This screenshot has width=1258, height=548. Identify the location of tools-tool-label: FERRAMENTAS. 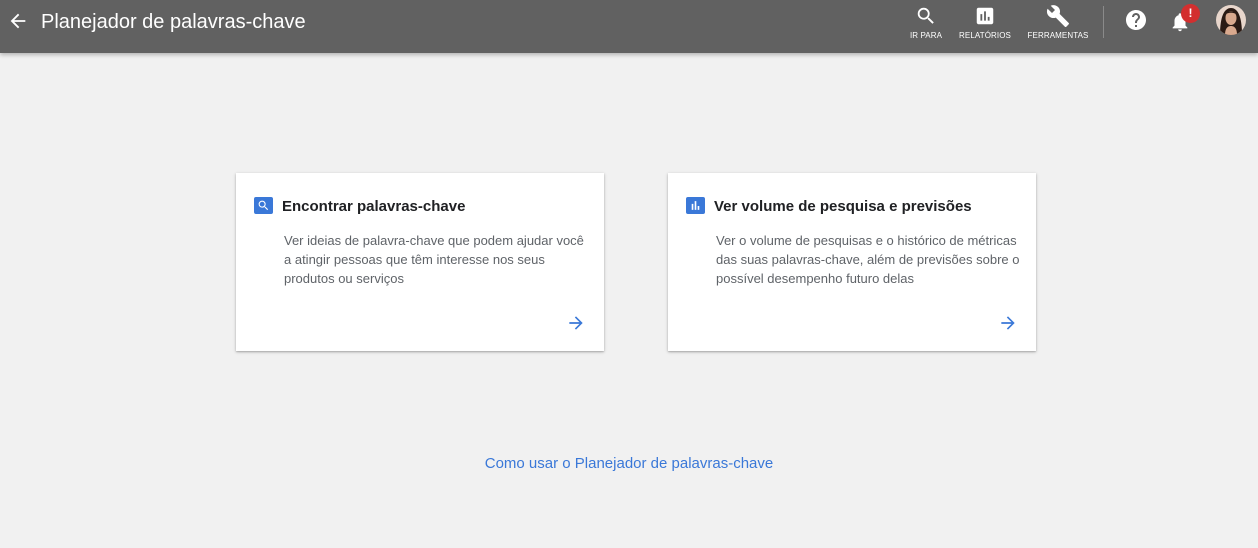
(1058, 35).